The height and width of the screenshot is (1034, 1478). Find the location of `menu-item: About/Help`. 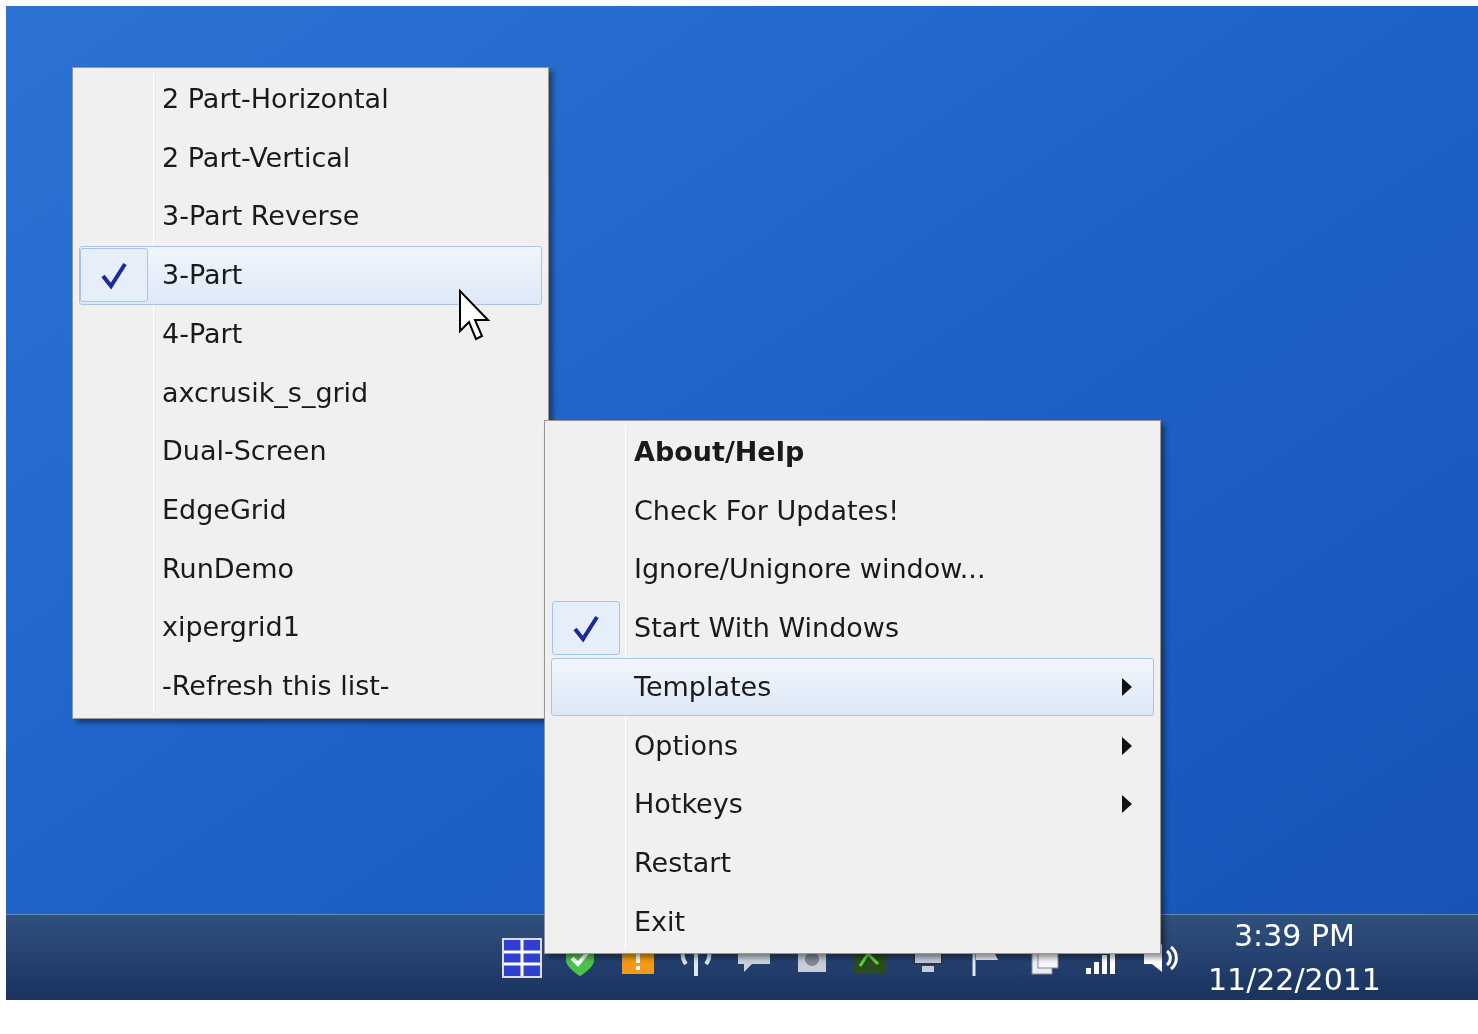

menu-item: About/Help is located at coordinates (852, 452).